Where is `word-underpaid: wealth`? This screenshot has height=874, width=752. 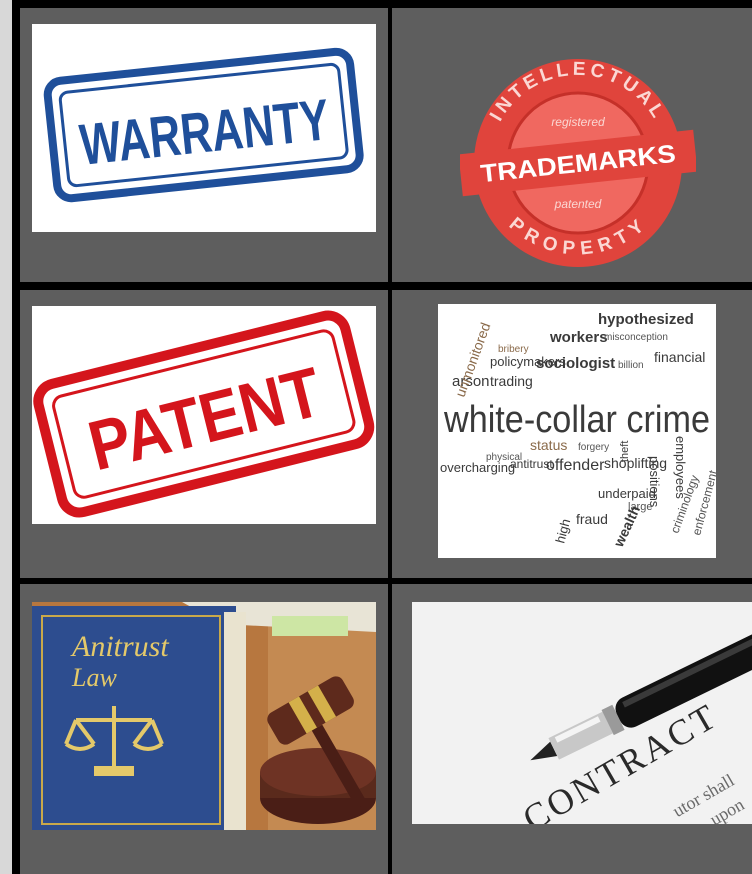
word-underpaid: wealth is located at coordinates (626, 526).